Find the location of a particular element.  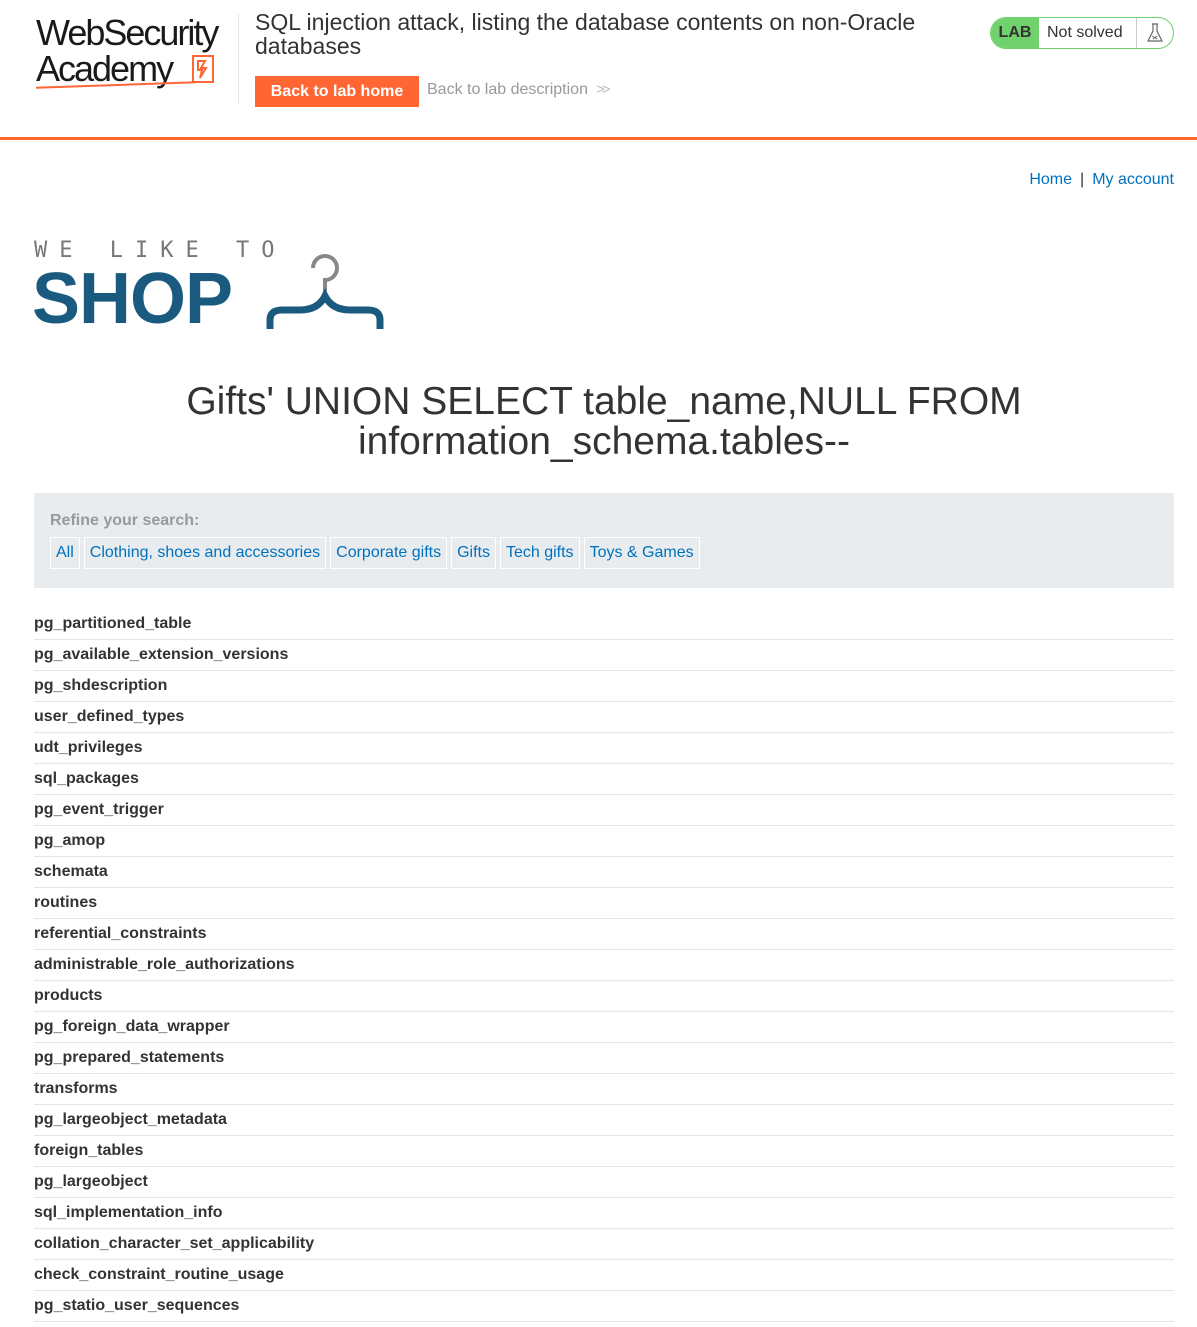

double-chevron-right-icon: >> is located at coordinates (602, 89).